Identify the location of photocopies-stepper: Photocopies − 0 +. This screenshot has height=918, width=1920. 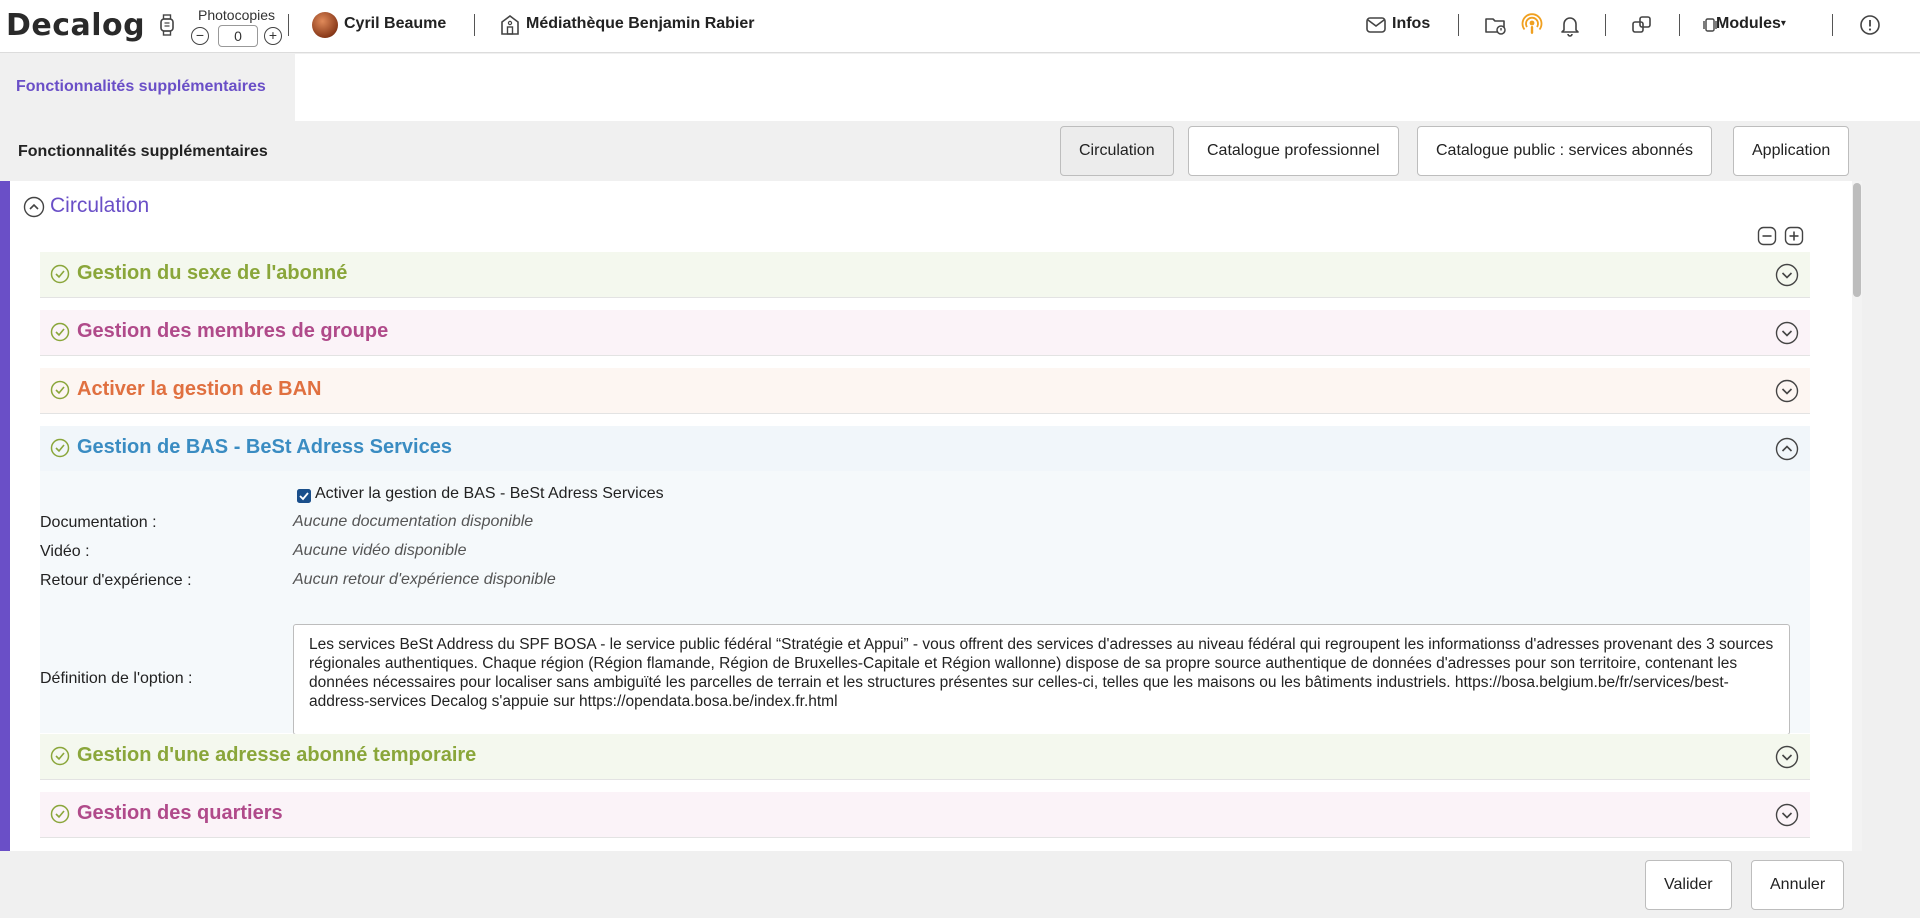
(238, 28).